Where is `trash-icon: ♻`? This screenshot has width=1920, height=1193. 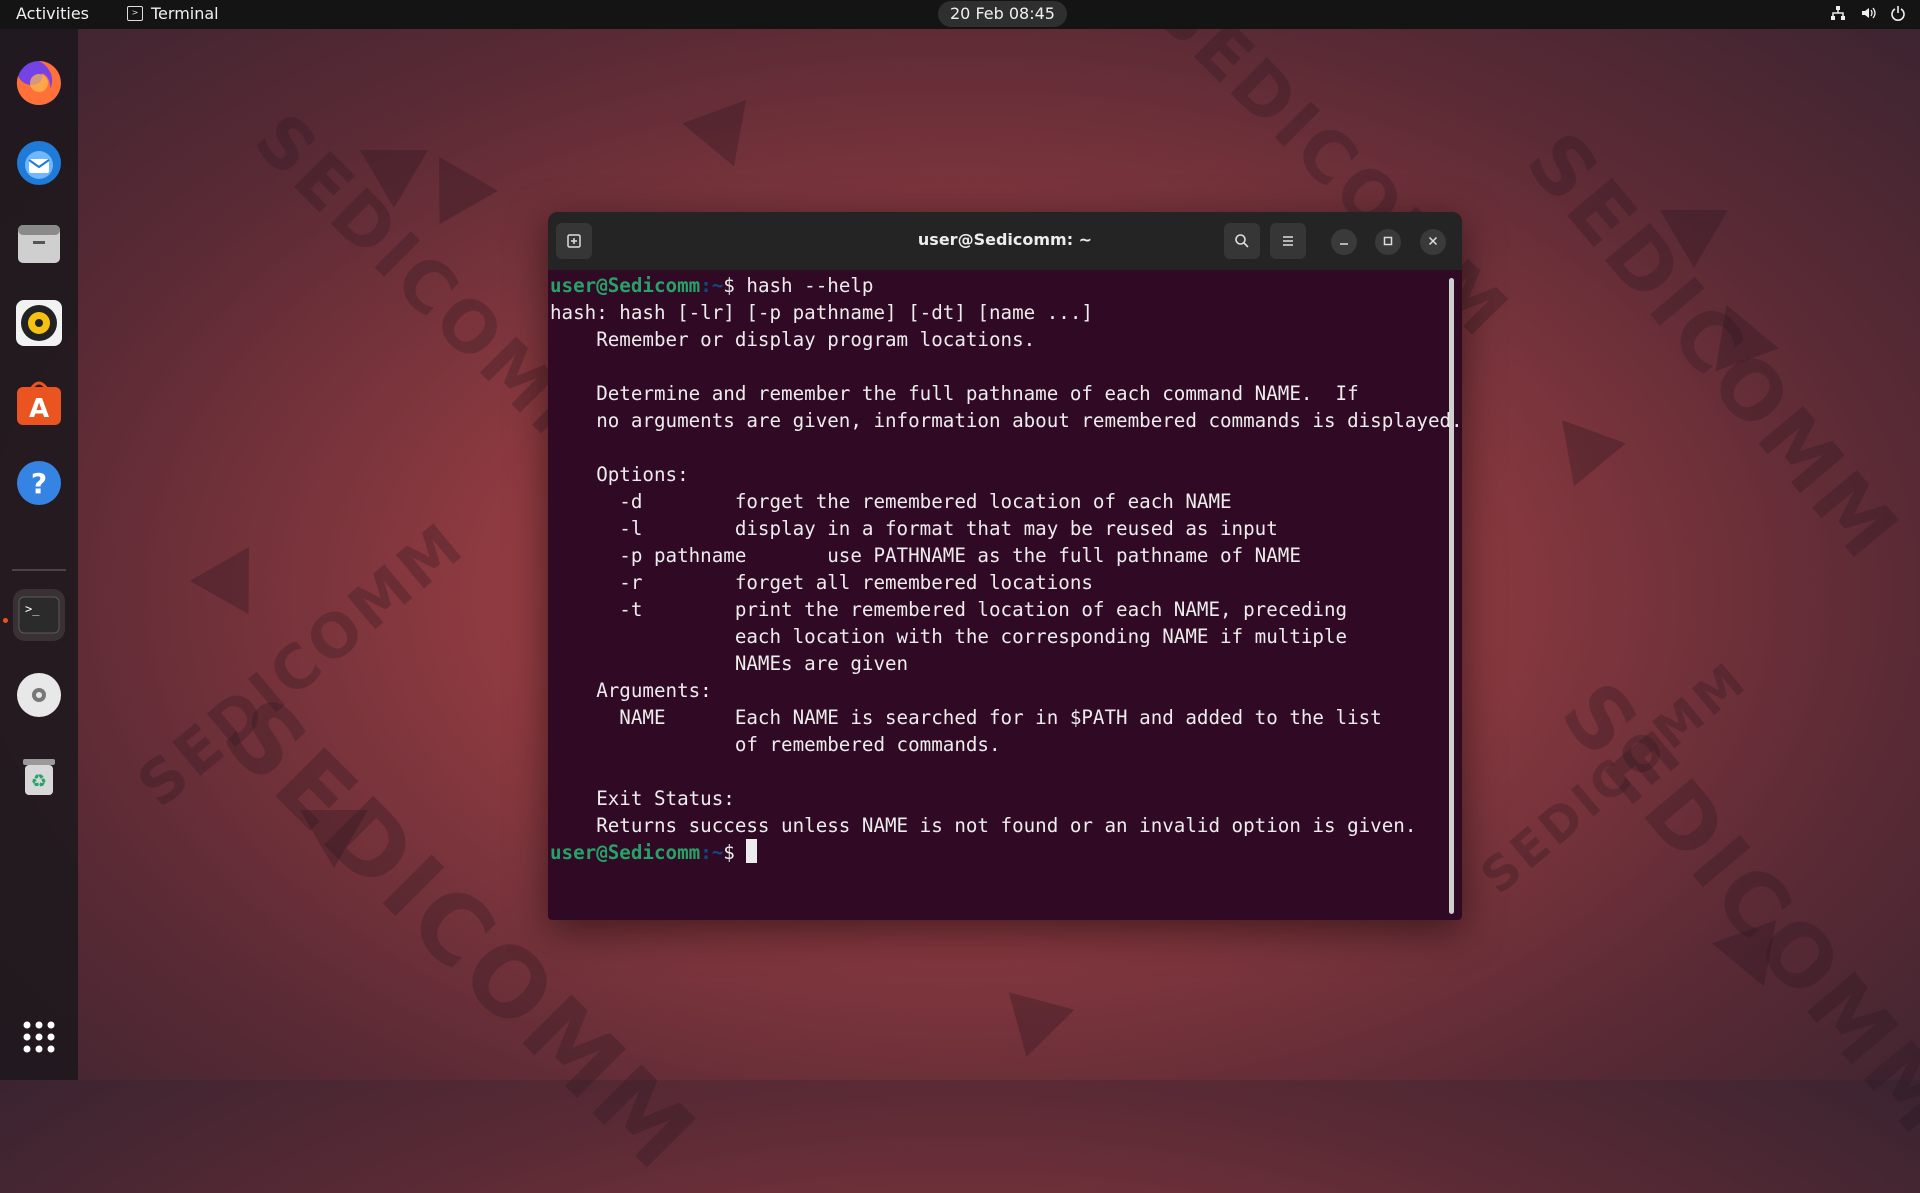 trash-icon: ♻ is located at coordinates (39, 775).